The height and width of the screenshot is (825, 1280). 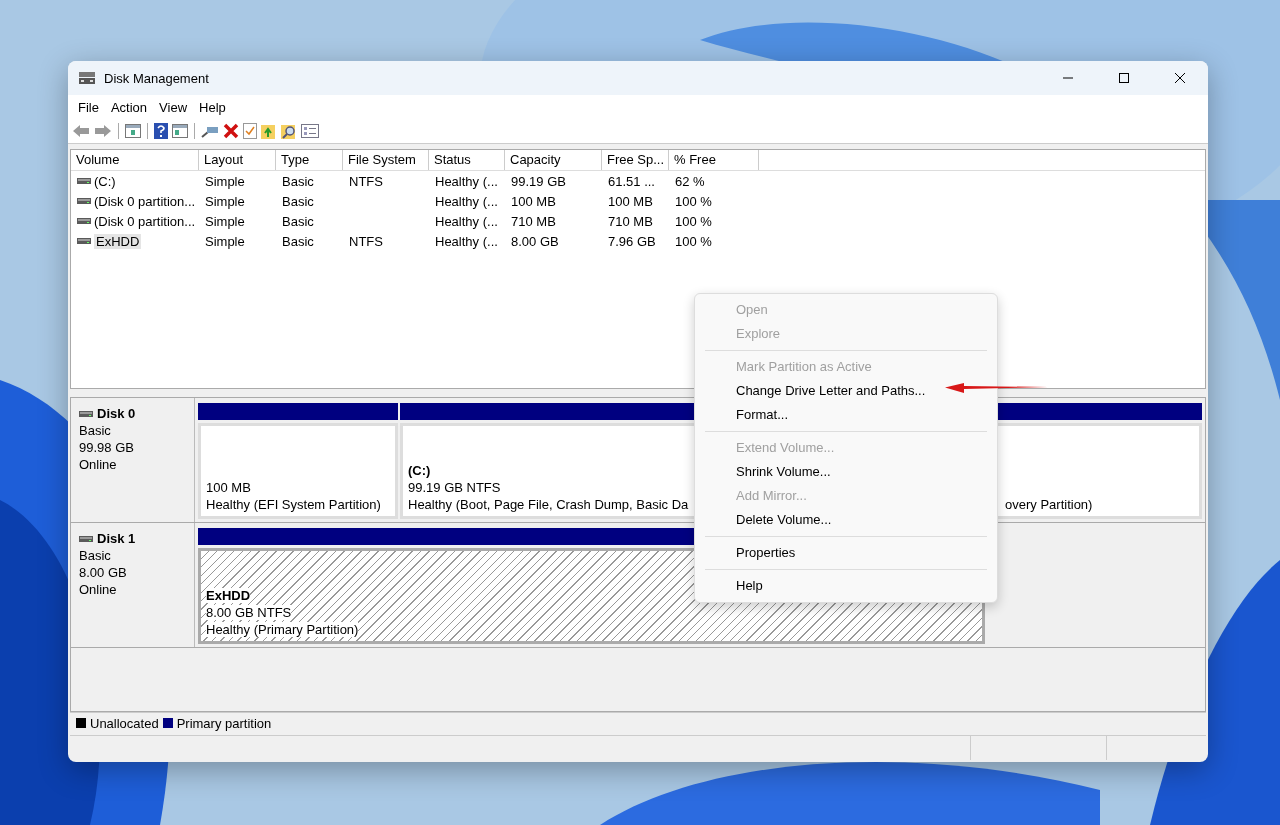 I want to click on table-cell: 62 %, so click(x=690, y=181).